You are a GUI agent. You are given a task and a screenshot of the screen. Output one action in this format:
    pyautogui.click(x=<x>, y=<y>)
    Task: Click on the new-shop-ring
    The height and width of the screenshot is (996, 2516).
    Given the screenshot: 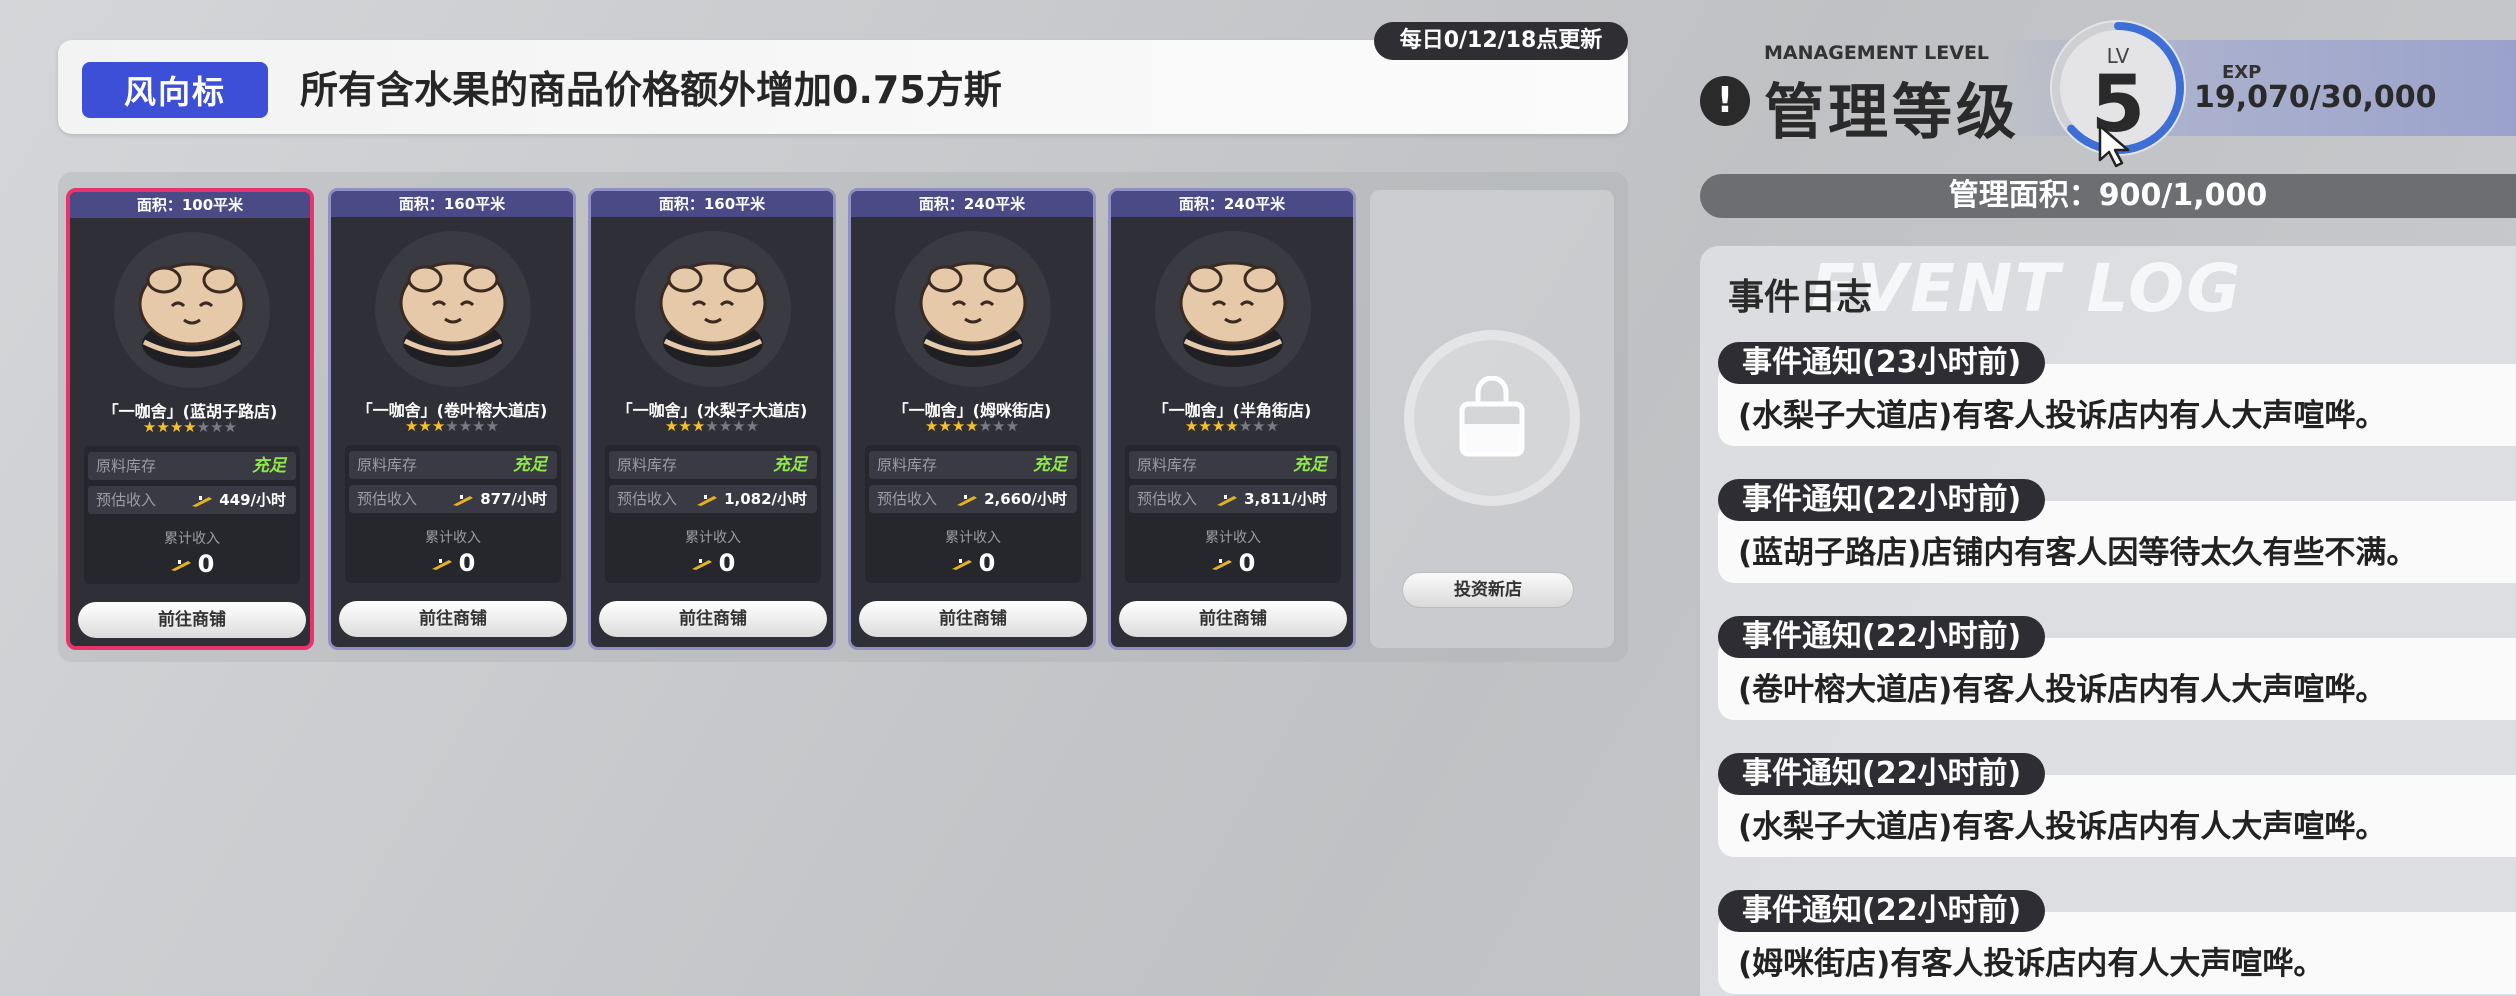 What is the action you would take?
    pyautogui.click(x=1492, y=418)
    